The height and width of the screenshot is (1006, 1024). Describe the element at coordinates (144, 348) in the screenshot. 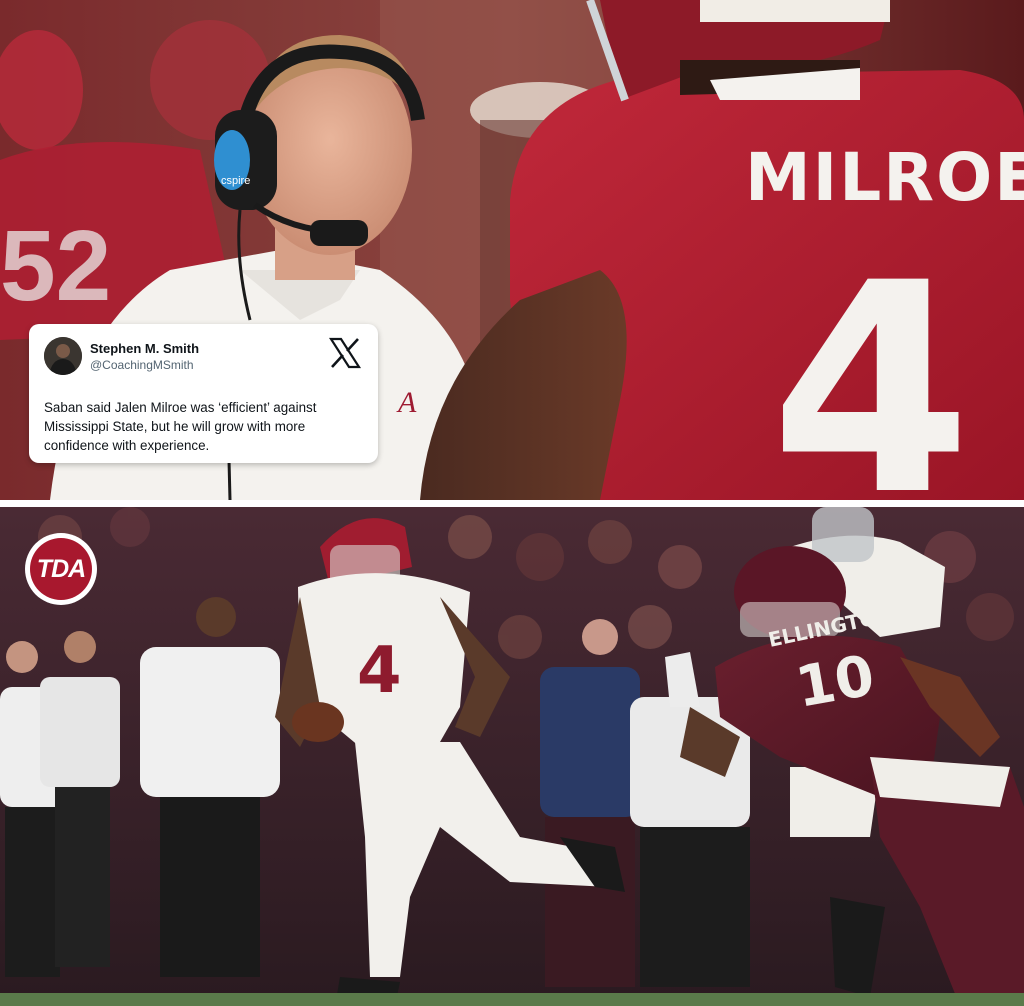

I see `tweet-author-name: Stephen M. Smith` at that location.